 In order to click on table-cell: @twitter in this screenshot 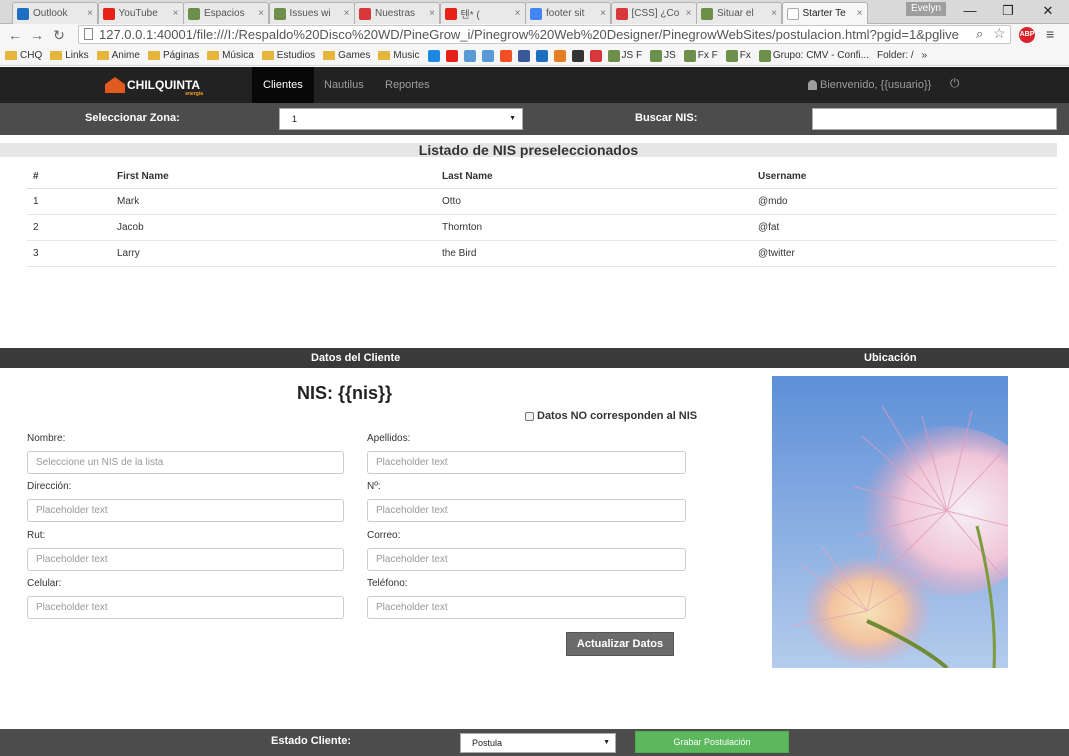, I will do `click(904, 253)`.